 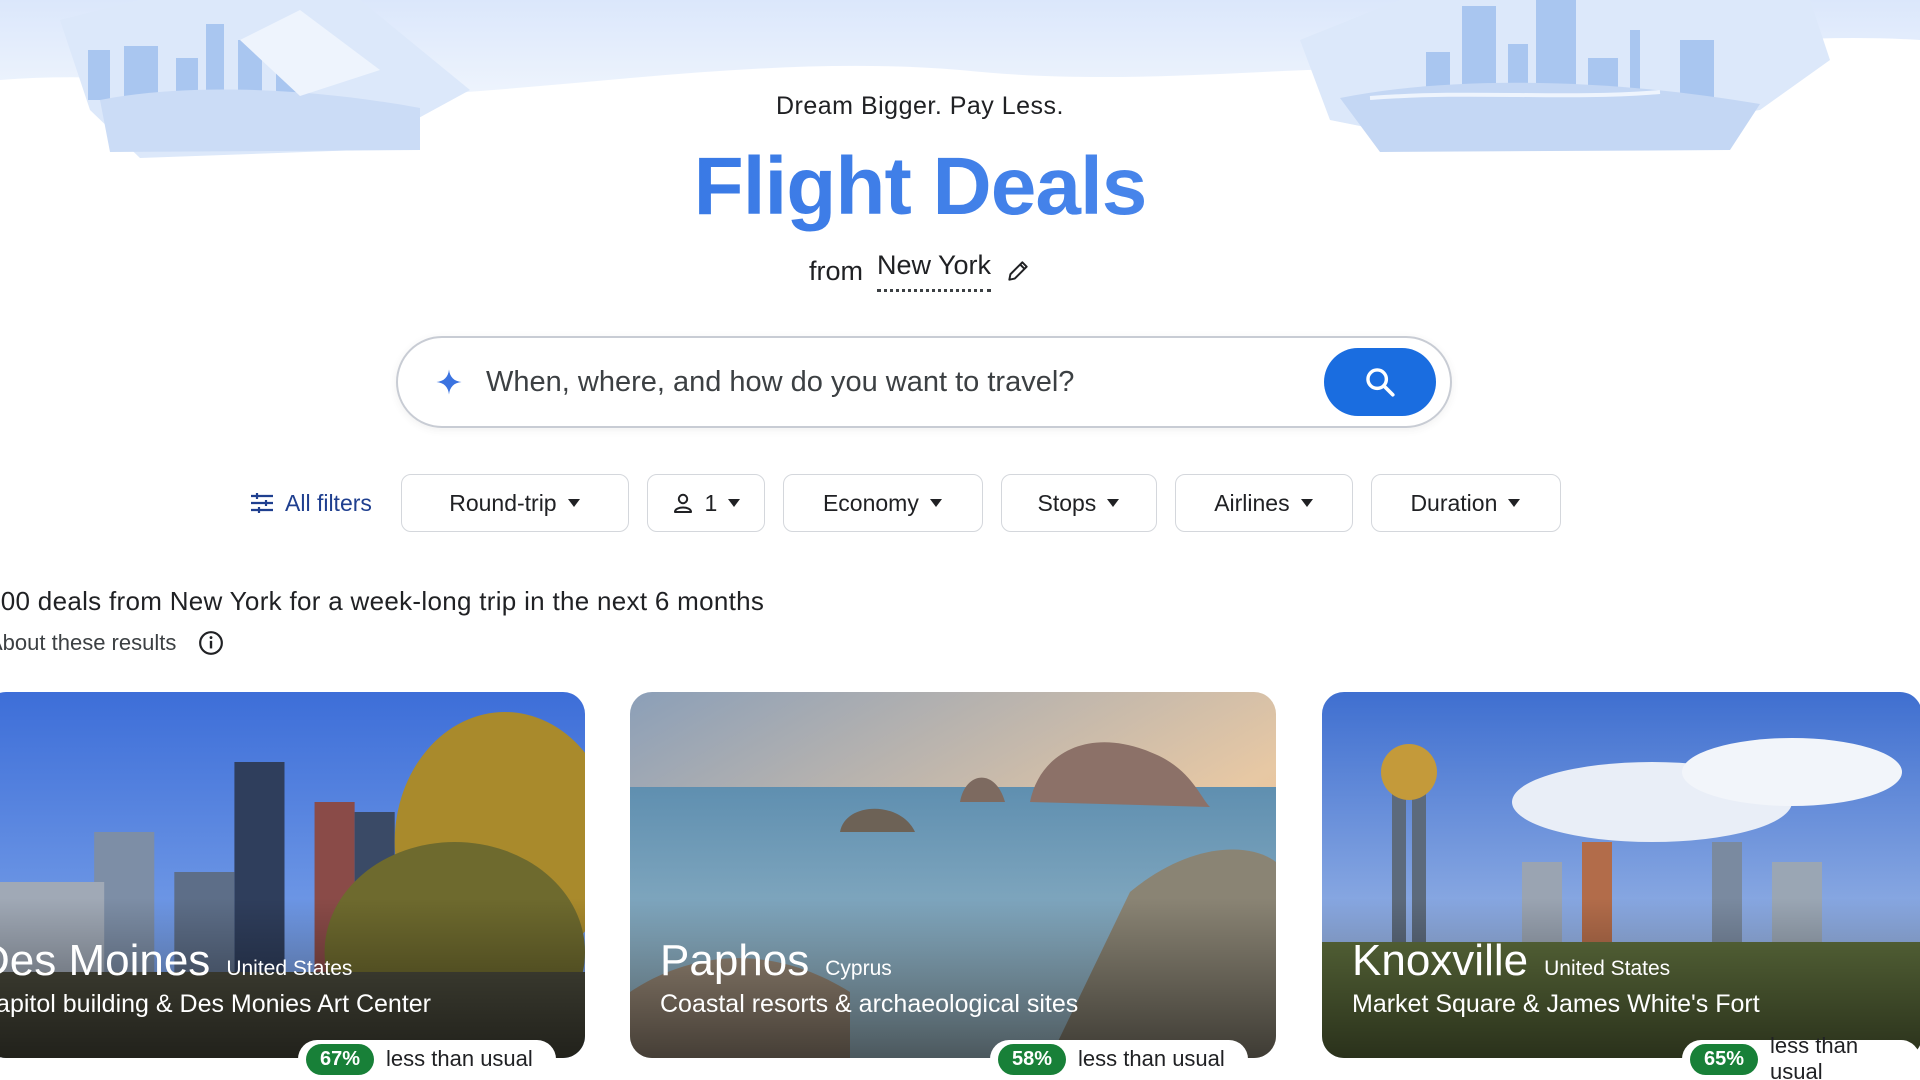 I want to click on origin-selector: from New York, so click(x=920, y=271).